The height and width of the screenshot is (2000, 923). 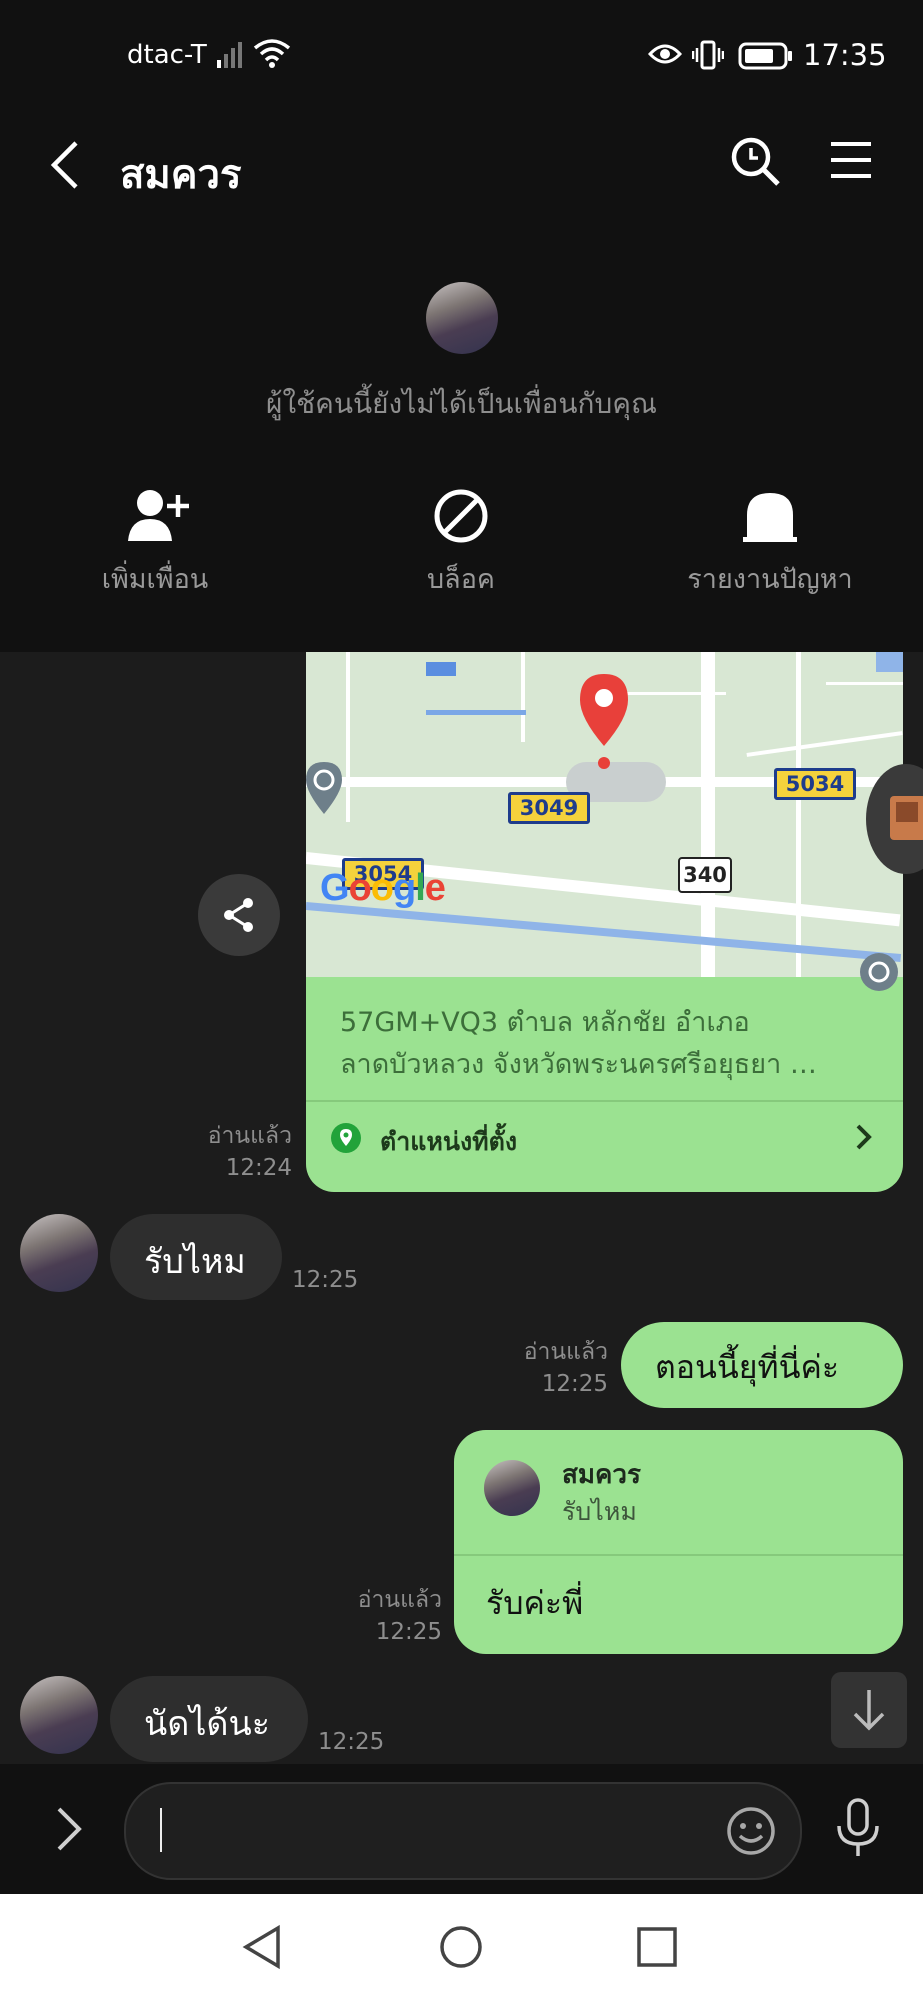 I want to click on emoji-icon, so click(x=751, y=1833).